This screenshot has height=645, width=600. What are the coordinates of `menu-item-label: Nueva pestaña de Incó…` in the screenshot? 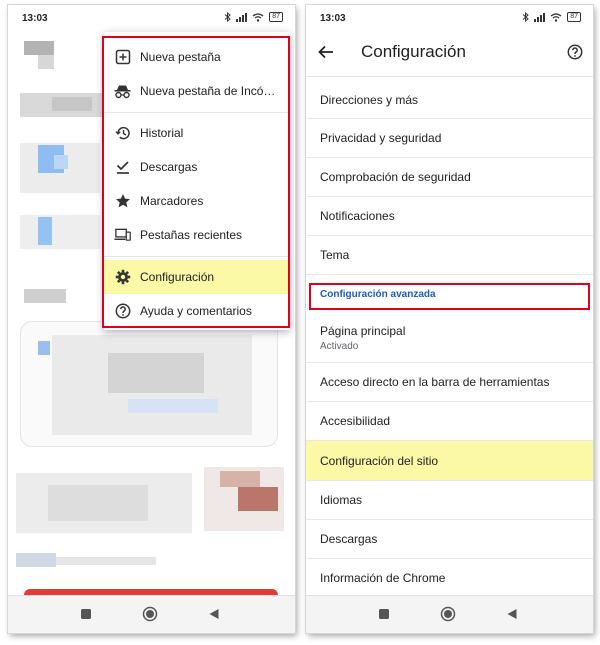 It's located at (208, 91).